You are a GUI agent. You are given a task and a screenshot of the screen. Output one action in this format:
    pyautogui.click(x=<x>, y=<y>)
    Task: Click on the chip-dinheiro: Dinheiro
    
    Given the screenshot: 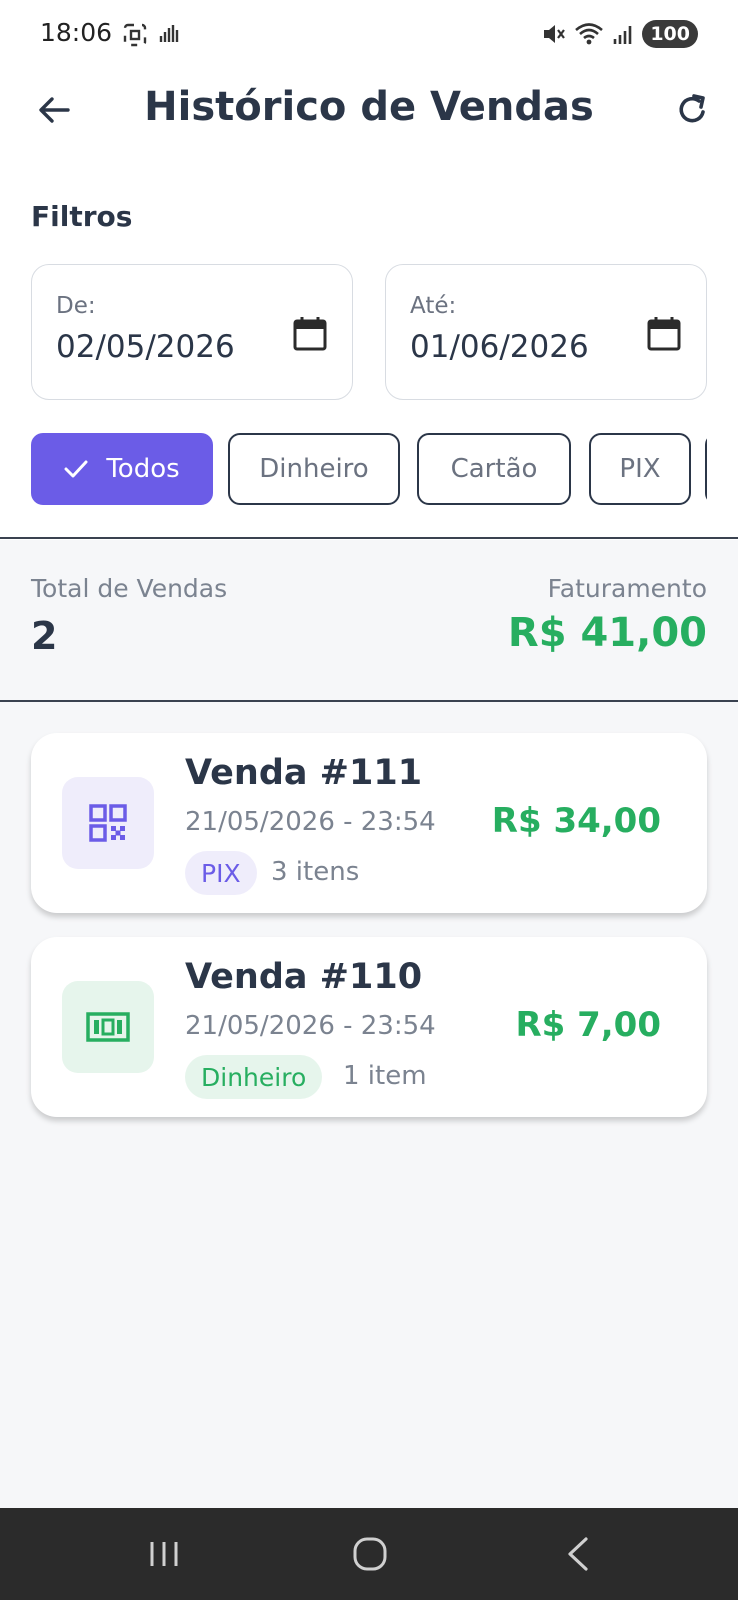 What is the action you would take?
    pyautogui.click(x=314, y=469)
    